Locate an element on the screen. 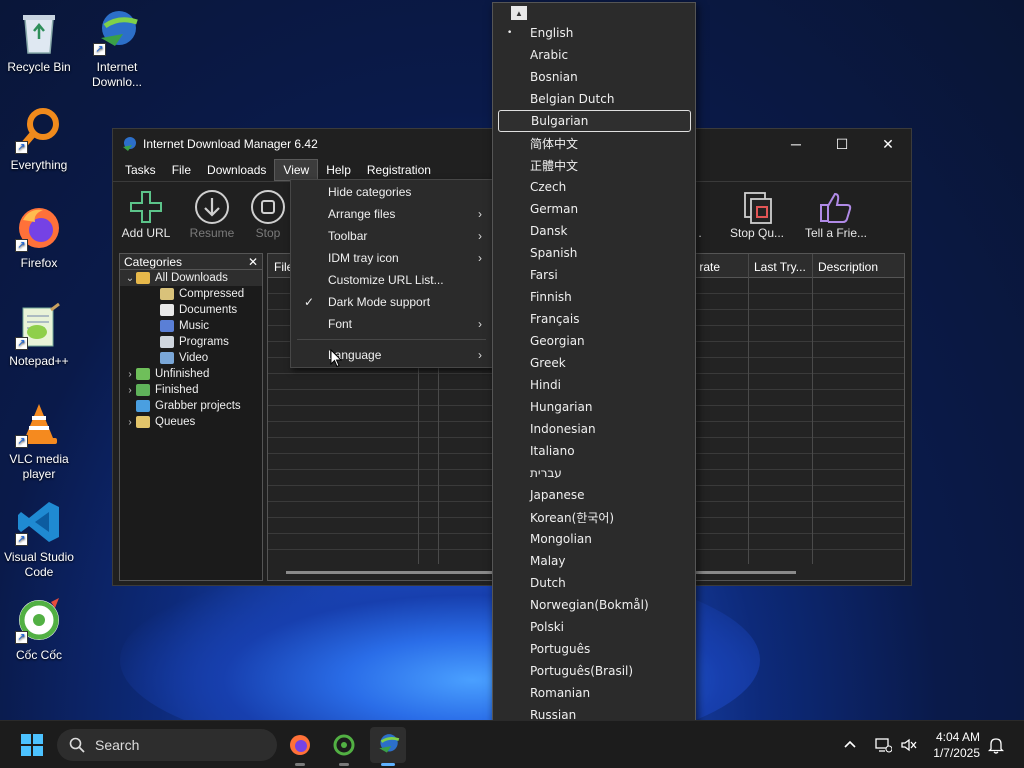 This screenshot has height=768, width=1024. tree-item-grabber-projects: Grabber projects is located at coordinates (191, 406).